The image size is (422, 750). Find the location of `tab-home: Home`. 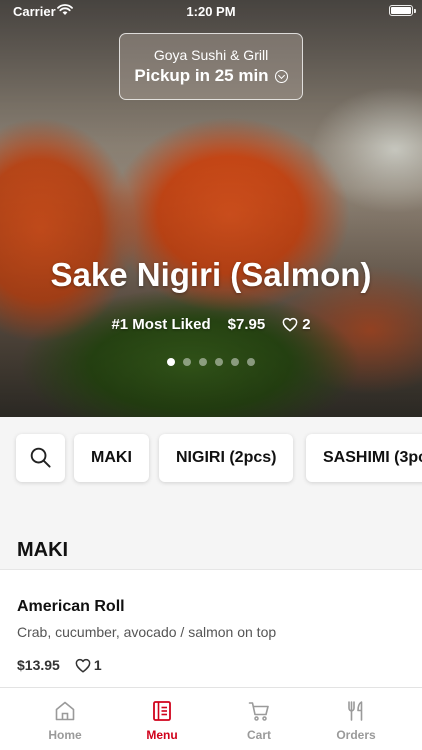

tab-home: Home is located at coordinates (65, 719).